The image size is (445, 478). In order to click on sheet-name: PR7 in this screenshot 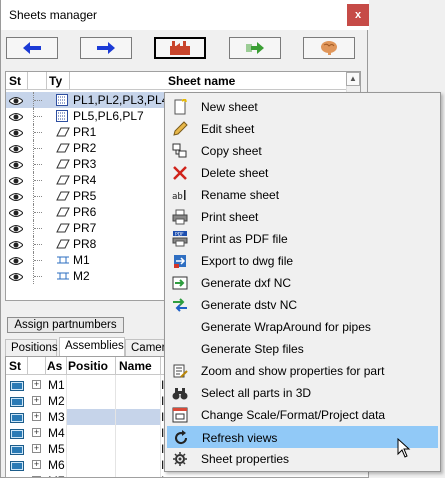, I will do `click(85, 228)`.